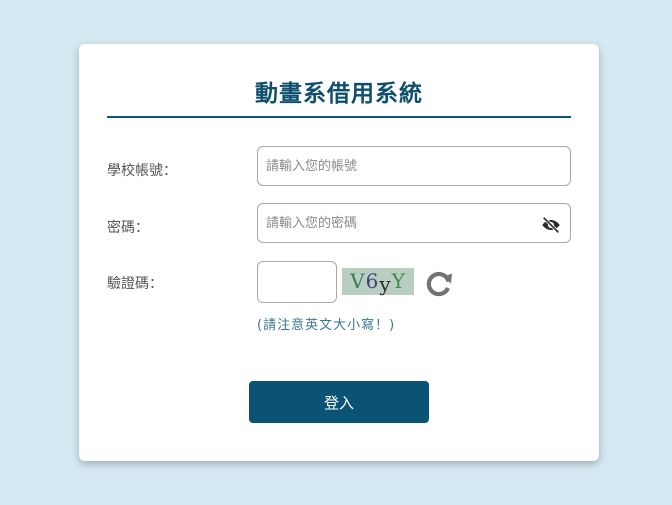  What do you see at coordinates (142, 171) in the screenshot?
I see `account-label: 學校帳號：` at bounding box center [142, 171].